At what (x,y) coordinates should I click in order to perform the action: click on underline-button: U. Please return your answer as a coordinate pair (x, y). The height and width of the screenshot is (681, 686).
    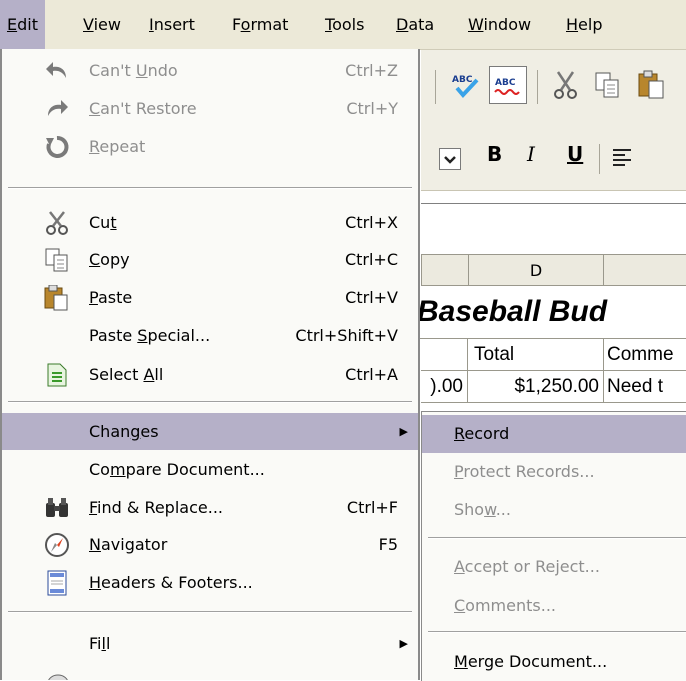
    Looking at the image, I should click on (575, 154).